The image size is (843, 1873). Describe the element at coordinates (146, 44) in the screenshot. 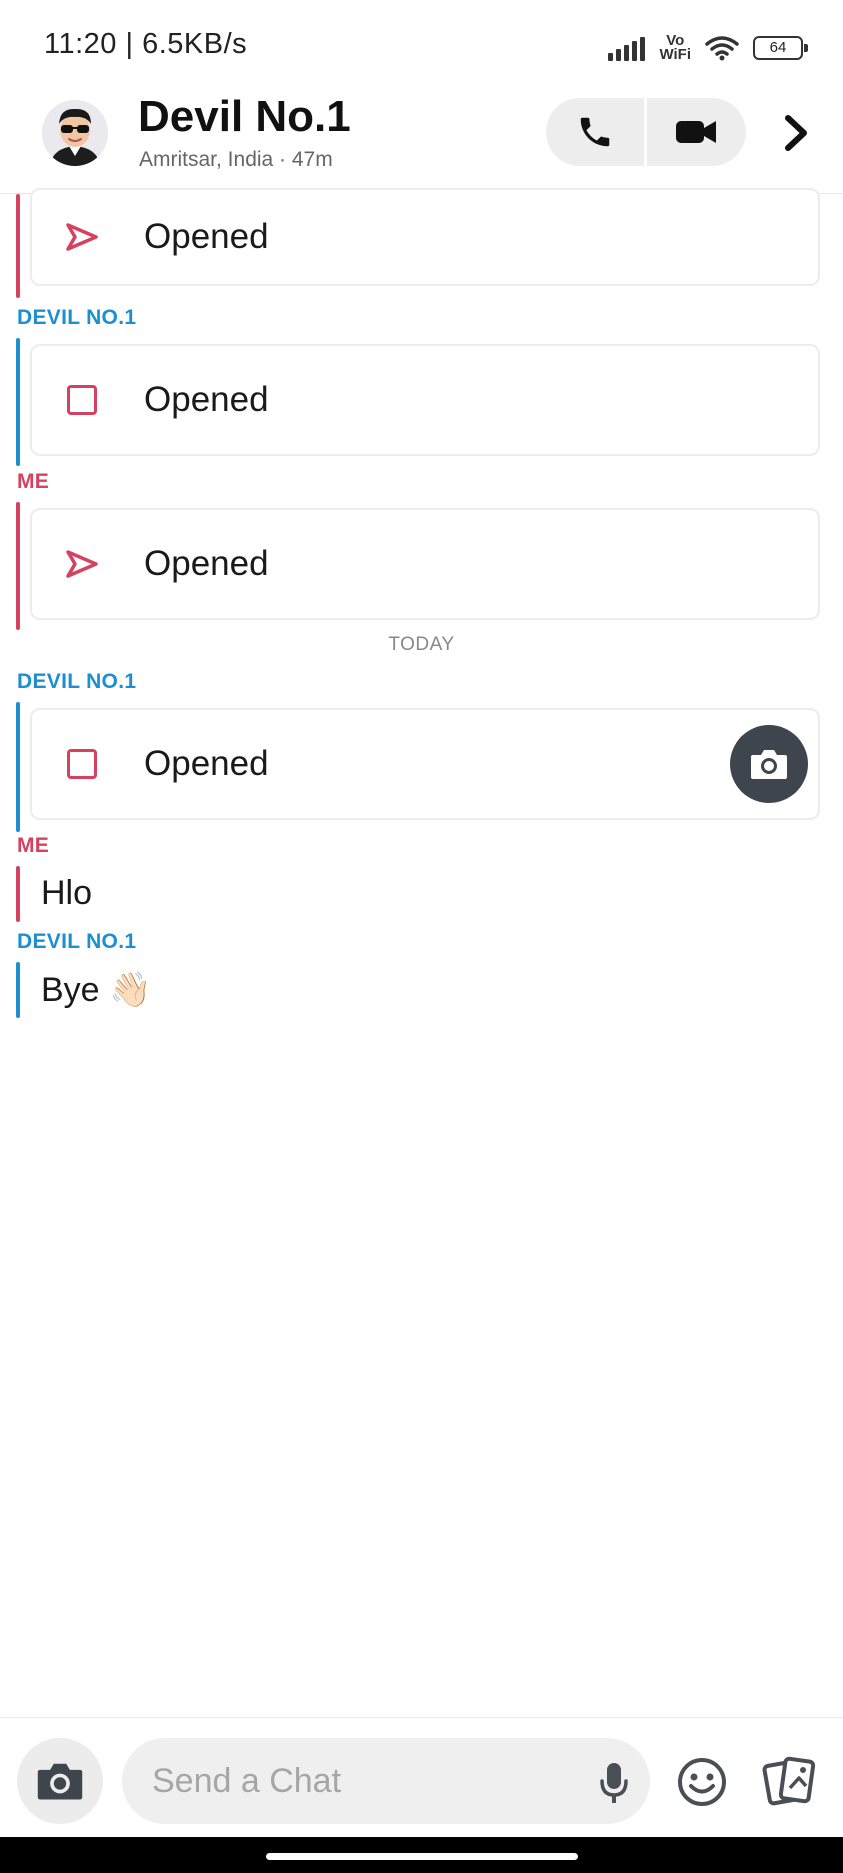

I see `status-time: 11:20 | 6.5KB/s` at that location.